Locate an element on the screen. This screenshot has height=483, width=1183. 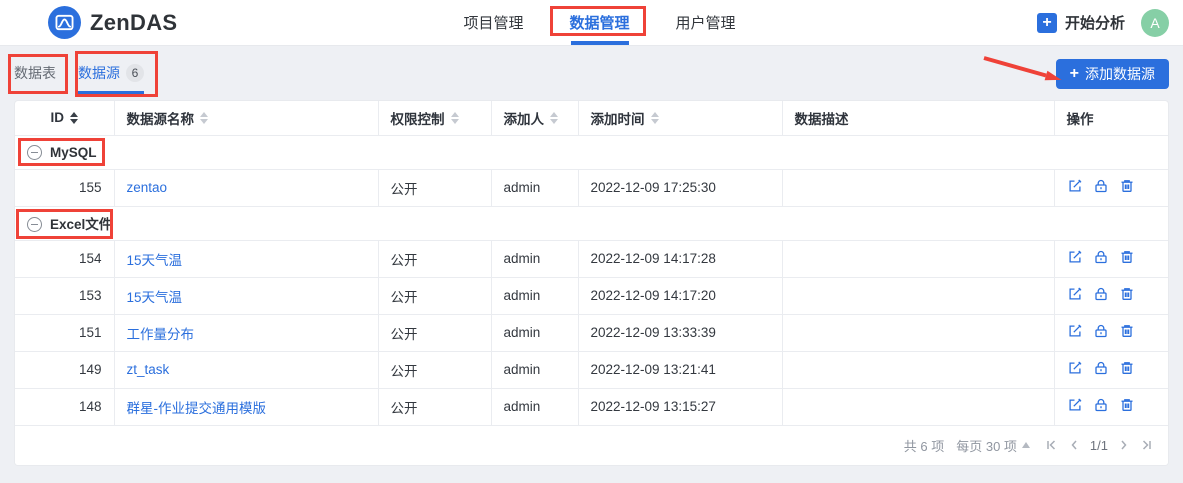
cell-name: 群星-作业提交通用模版 is located at coordinates (246, 407).